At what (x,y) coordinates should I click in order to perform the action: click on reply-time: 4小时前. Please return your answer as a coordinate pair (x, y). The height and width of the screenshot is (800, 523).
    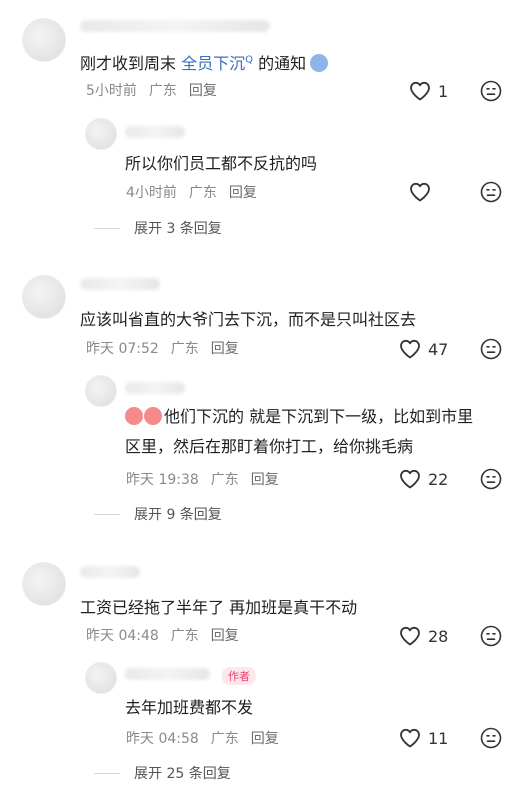
    Looking at the image, I should click on (151, 193).